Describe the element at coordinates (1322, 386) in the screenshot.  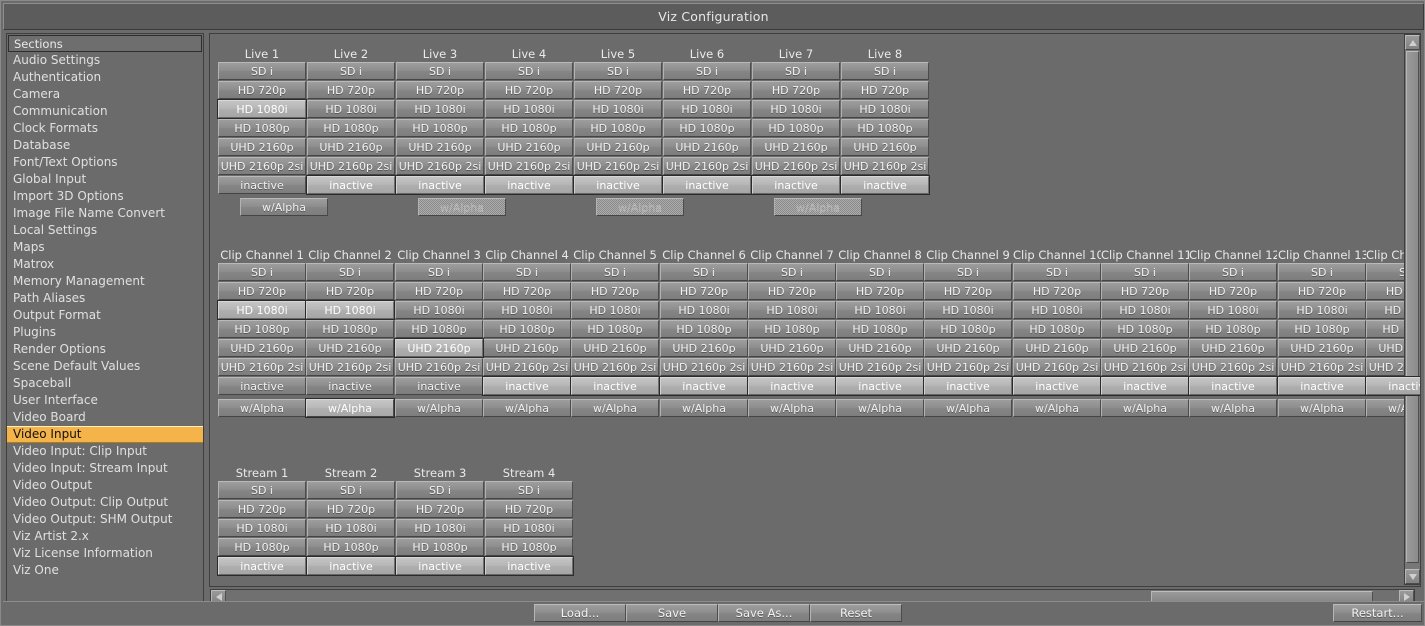
I see `clip-channel-13-format-inactive: inactive` at that location.